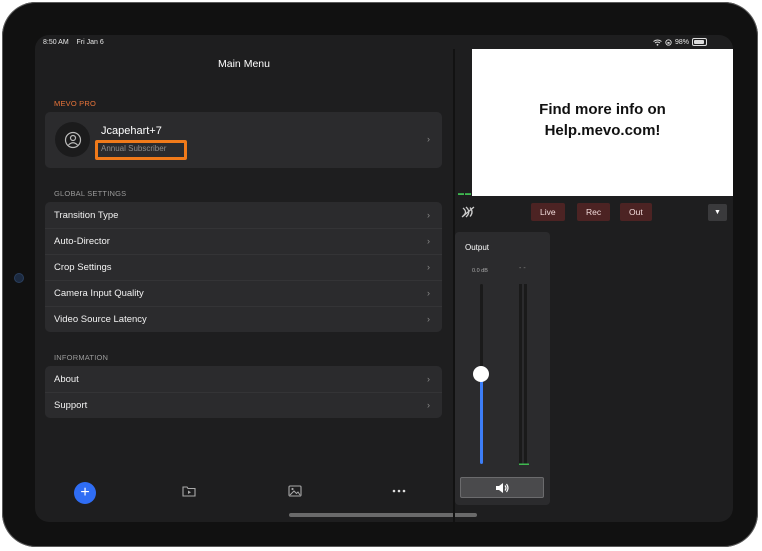 This screenshot has width=762, height=551. I want to click on video-preview: Find more info on Help.mevo.com!, so click(602, 122).